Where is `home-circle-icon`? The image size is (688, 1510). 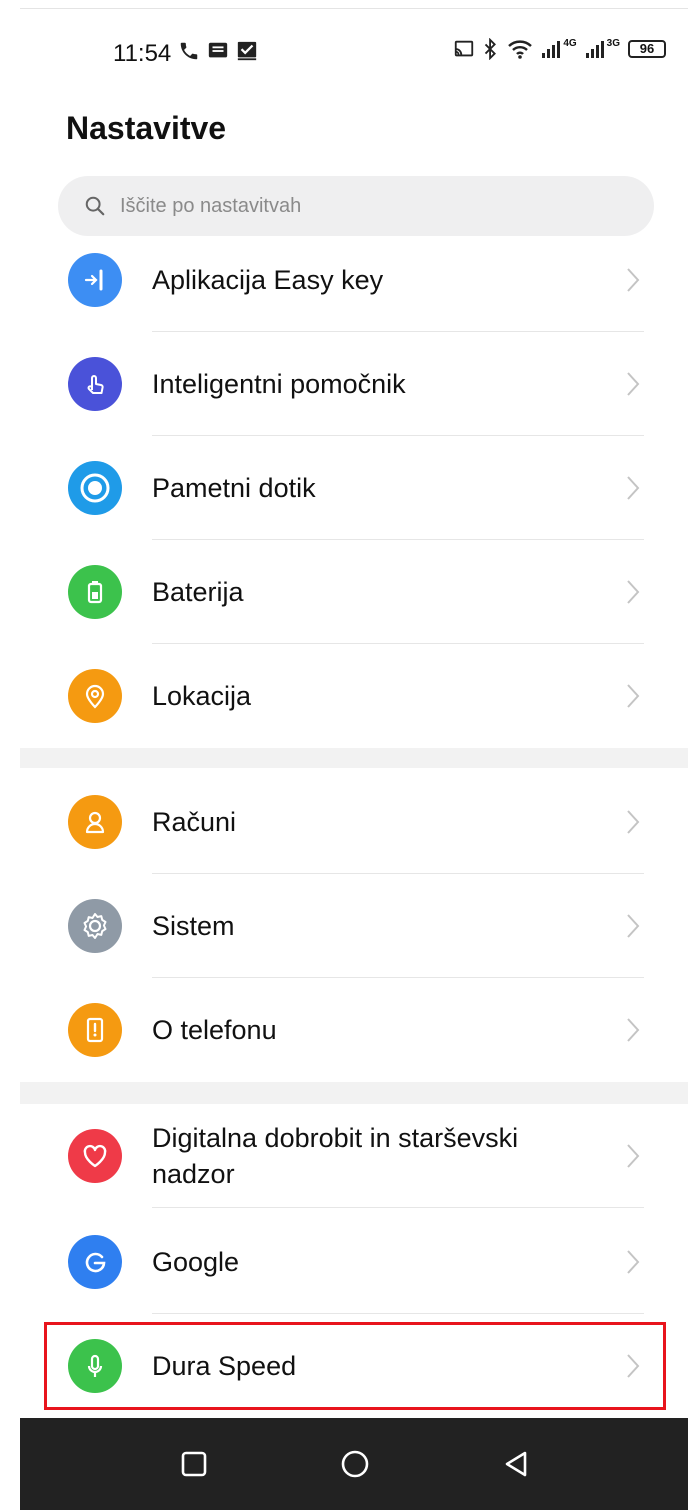
home-circle-icon is located at coordinates (355, 1464).